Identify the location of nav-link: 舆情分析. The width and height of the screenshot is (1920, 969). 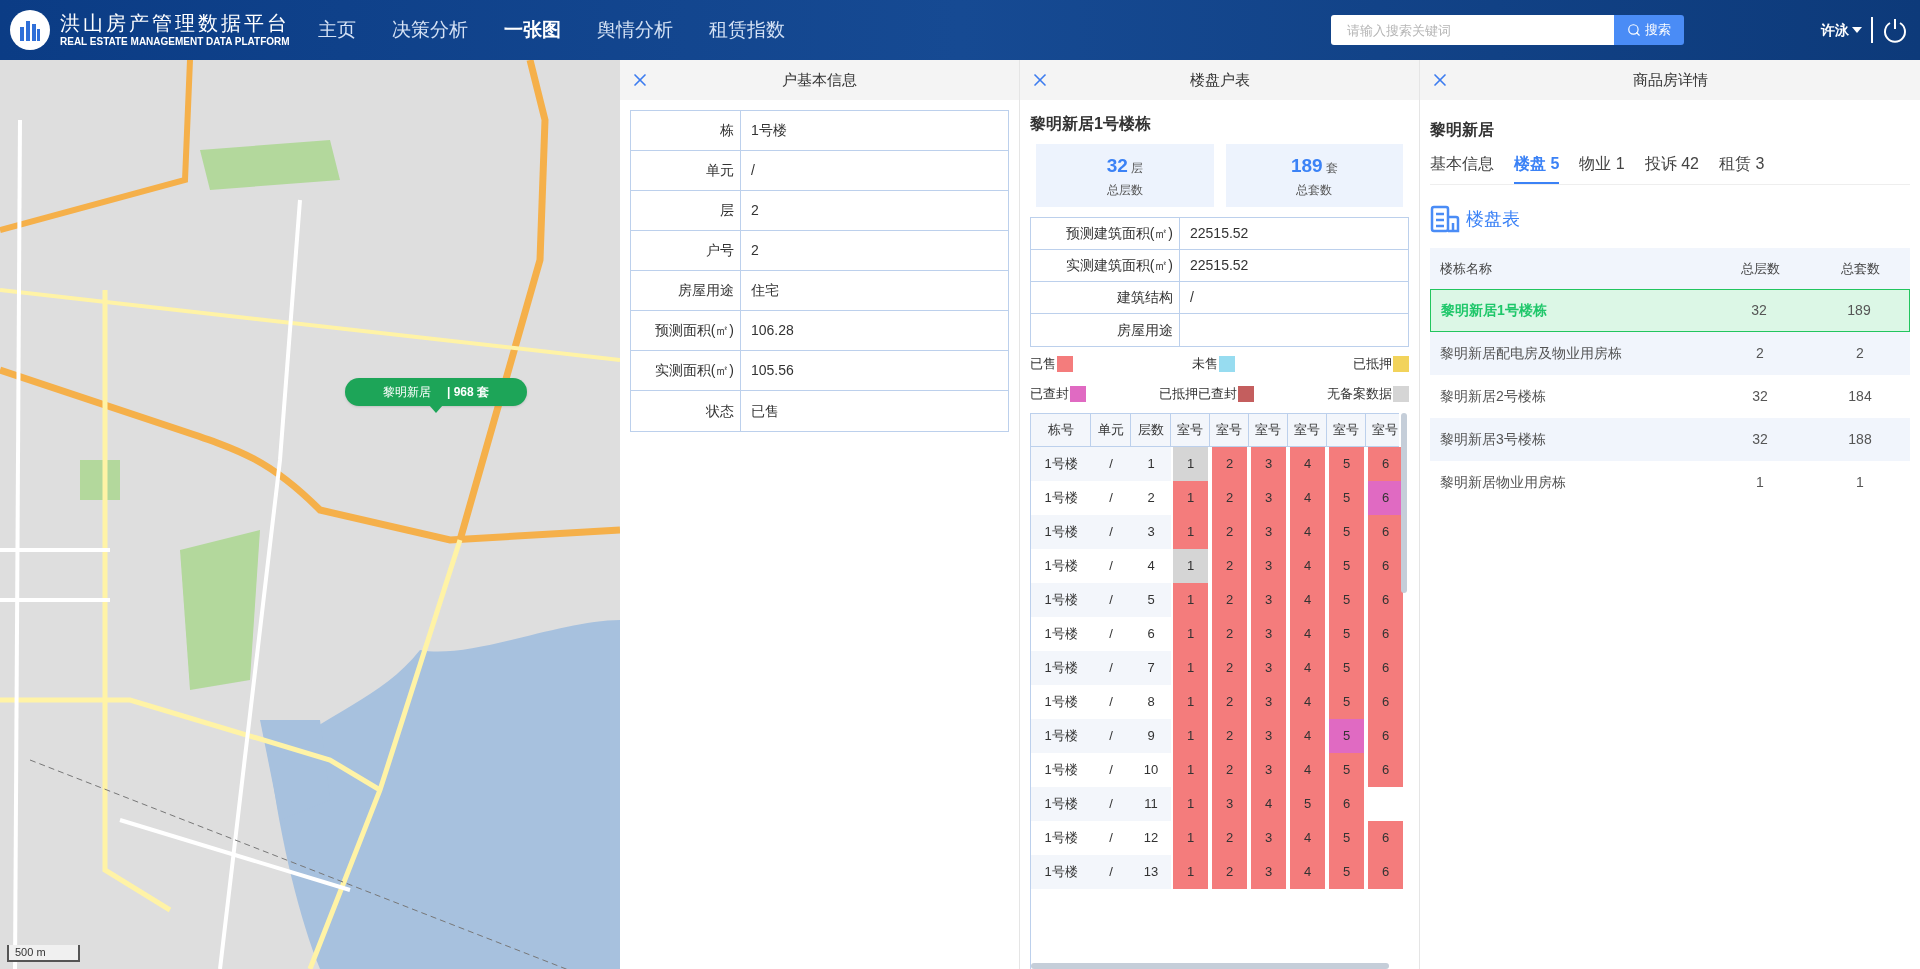
(635, 30).